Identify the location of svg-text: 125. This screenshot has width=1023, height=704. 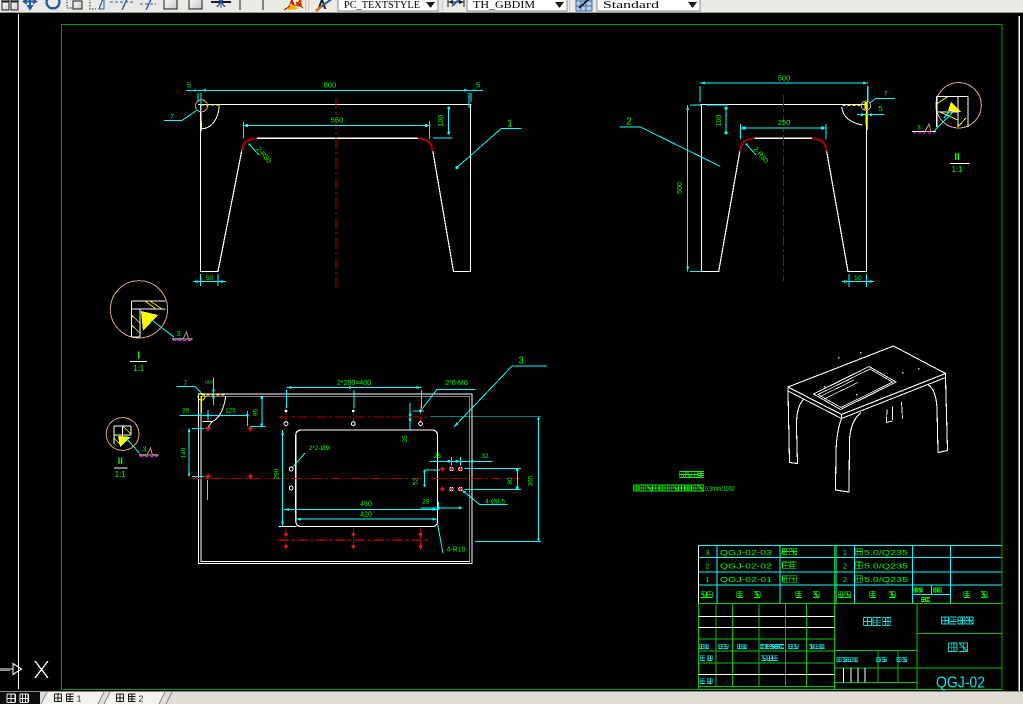
(230, 411).